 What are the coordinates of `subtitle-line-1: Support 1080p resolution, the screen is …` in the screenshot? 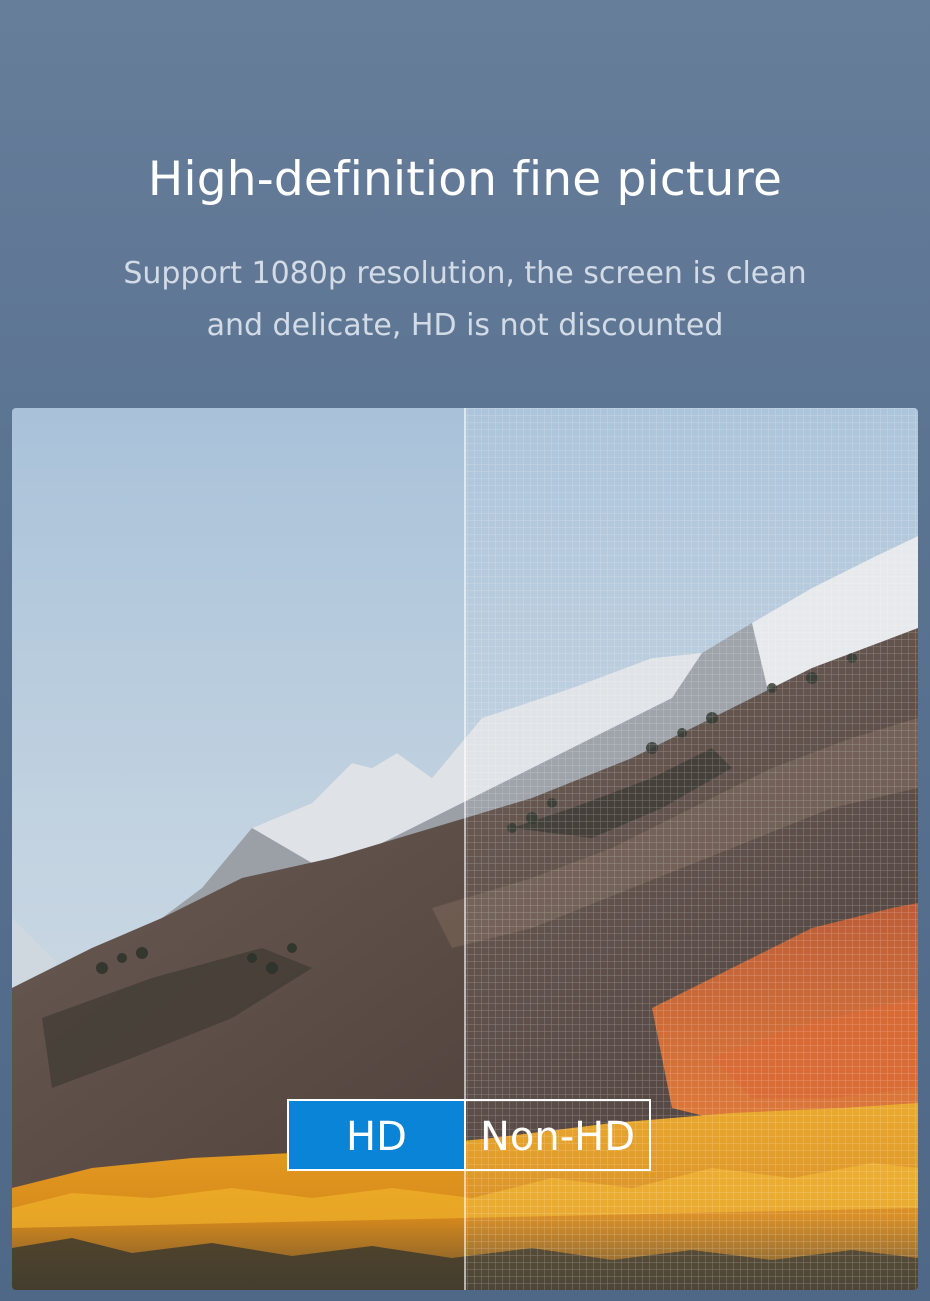 It's located at (465, 273).